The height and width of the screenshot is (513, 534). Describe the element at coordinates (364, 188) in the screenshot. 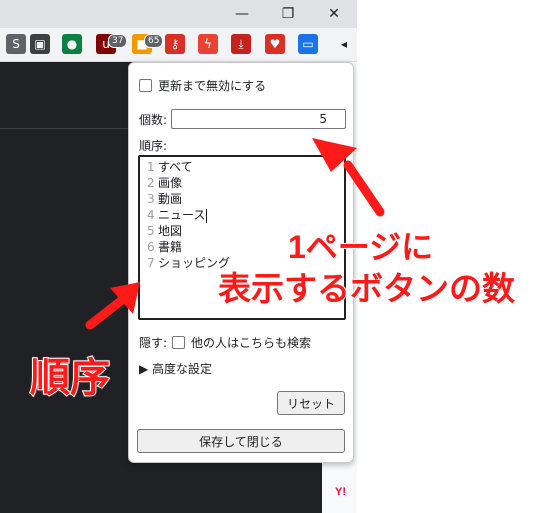

I see `arrow-to-count` at that location.